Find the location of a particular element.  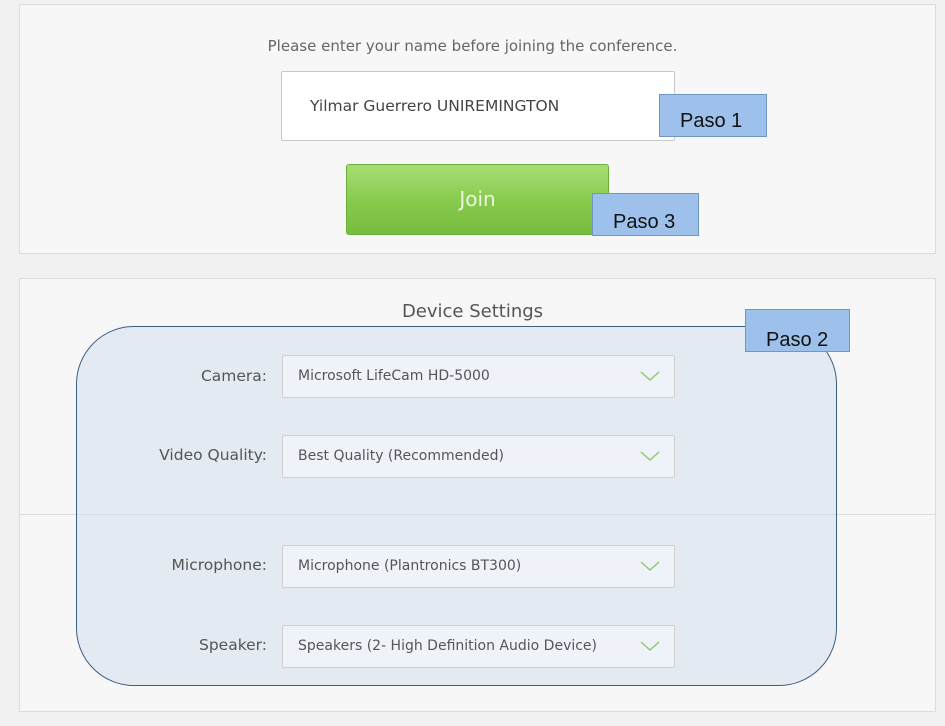

microphone-value: Microphone (Plantronics BT300) is located at coordinates (410, 566).